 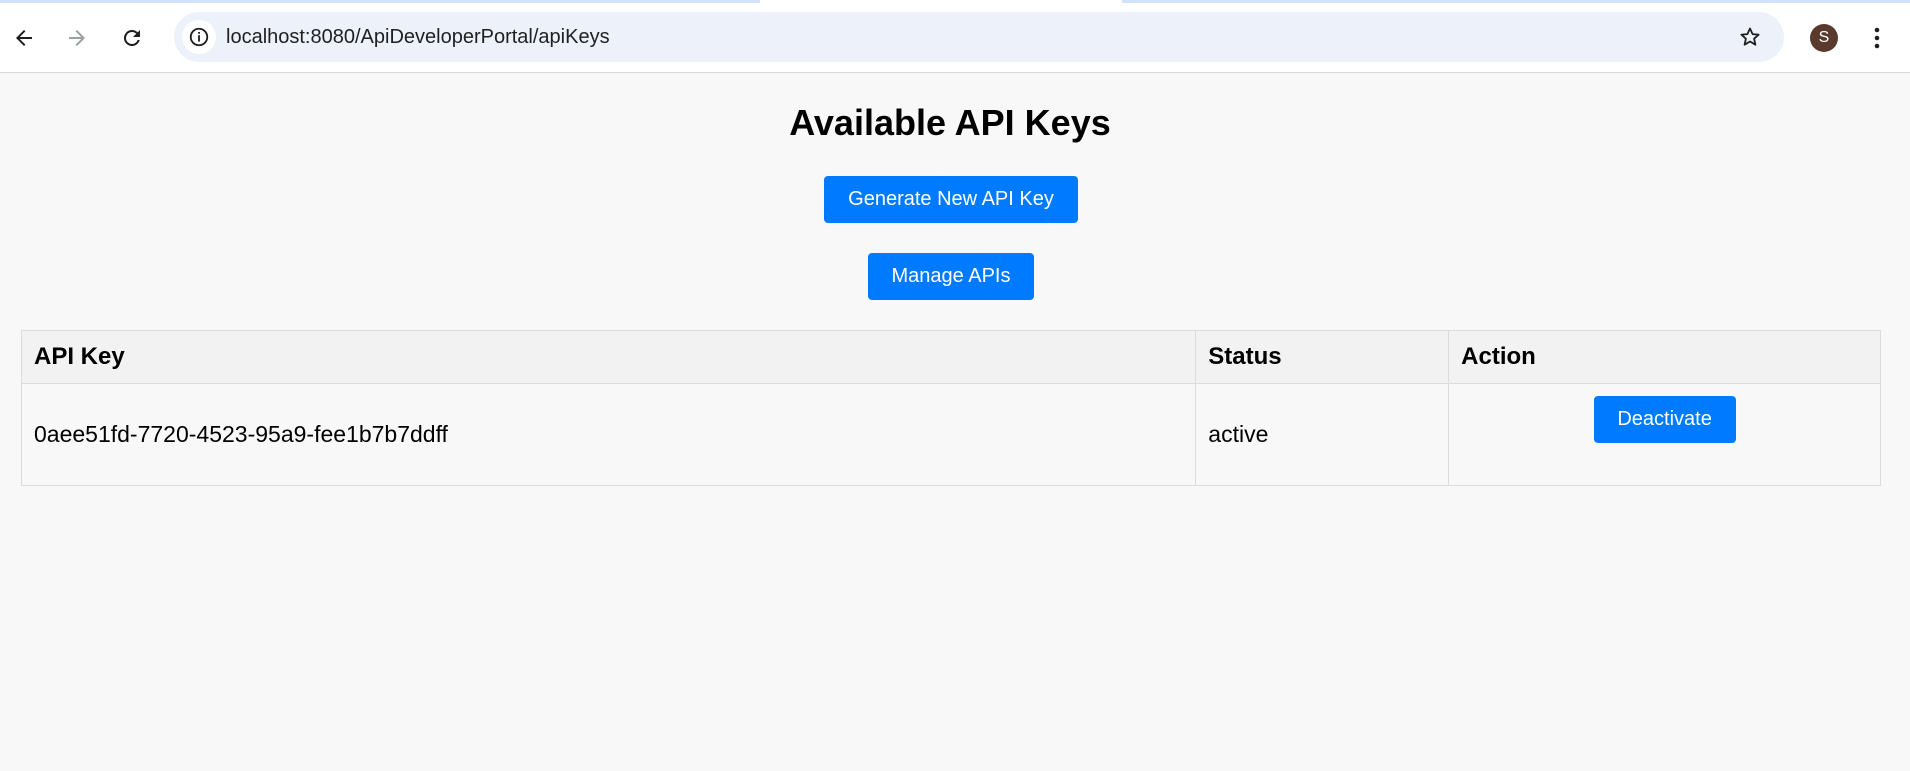 I want to click on column-header-status: Status, so click(x=1322, y=357).